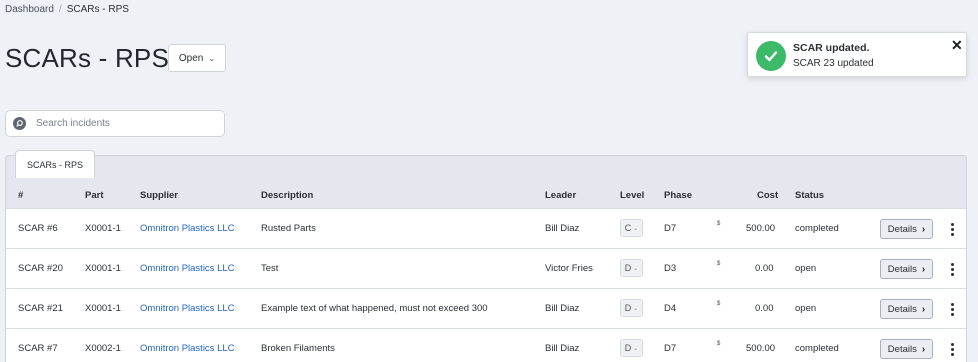 The width and height of the screenshot is (978, 362). What do you see at coordinates (809, 195) in the screenshot?
I see `column-header-status: Status` at bounding box center [809, 195].